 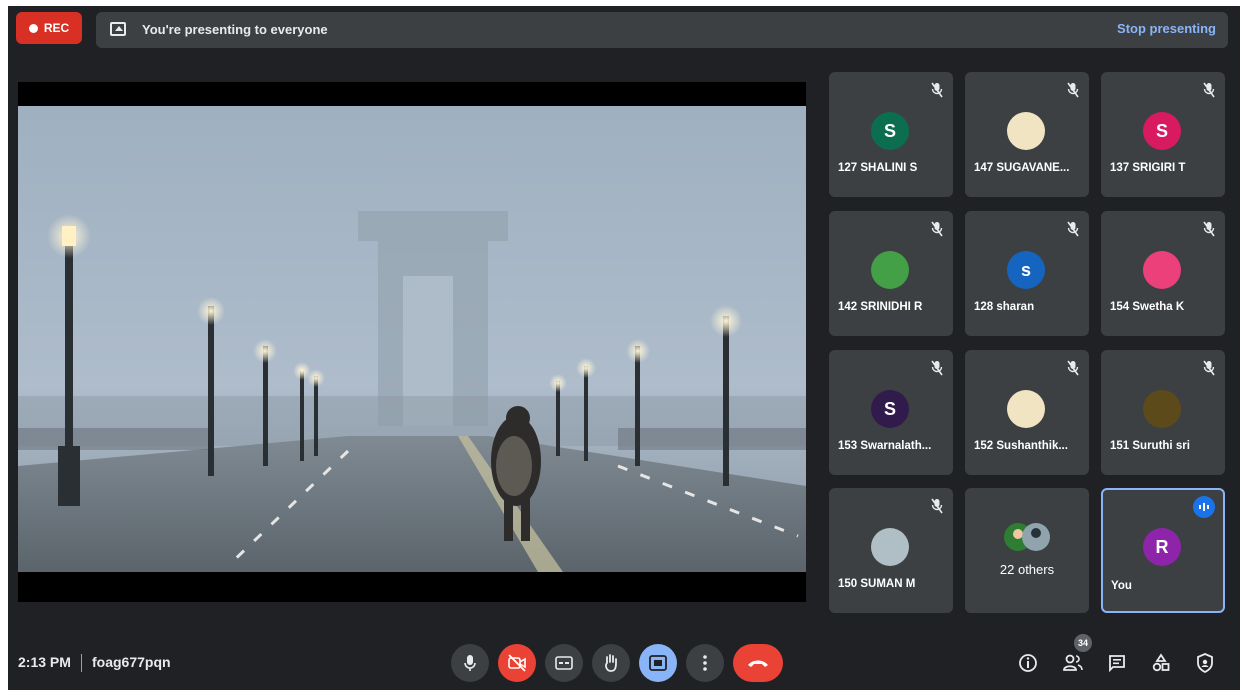 I want to click on participant-tile: 150 SUMAN M, so click(x=891, y=550).